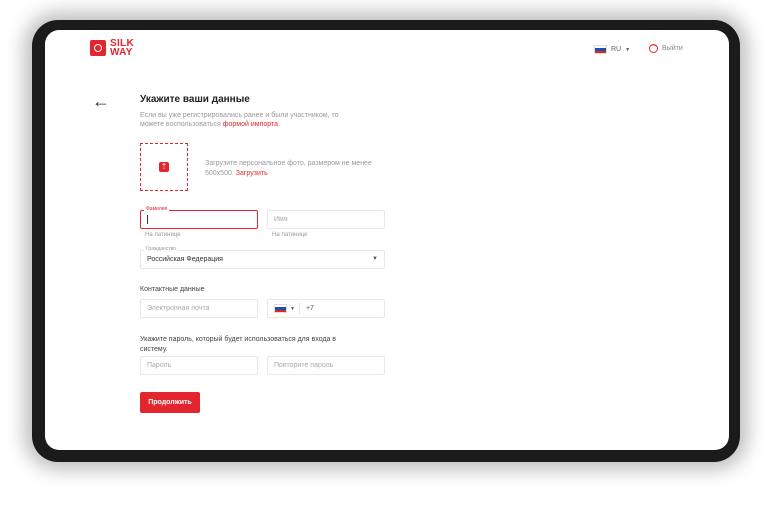  Describe the element at coordinates (178, 308) in the screenshot. I see `email-placeholder: Электронная почта` at that location.